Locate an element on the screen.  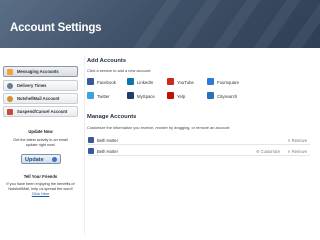
tell-friends-heading: Tell Your Friends is located at coordinates (40, 176).